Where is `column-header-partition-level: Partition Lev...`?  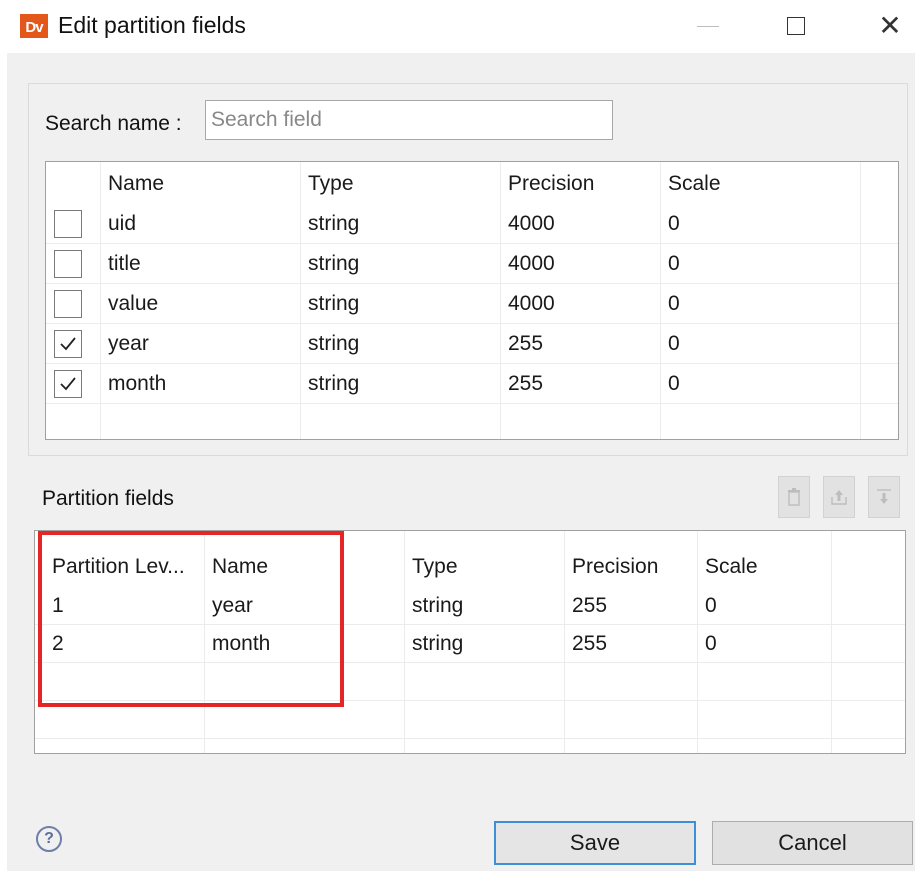 column-header-partition-level: Partition Lev... is located at coordinates (118, 567).